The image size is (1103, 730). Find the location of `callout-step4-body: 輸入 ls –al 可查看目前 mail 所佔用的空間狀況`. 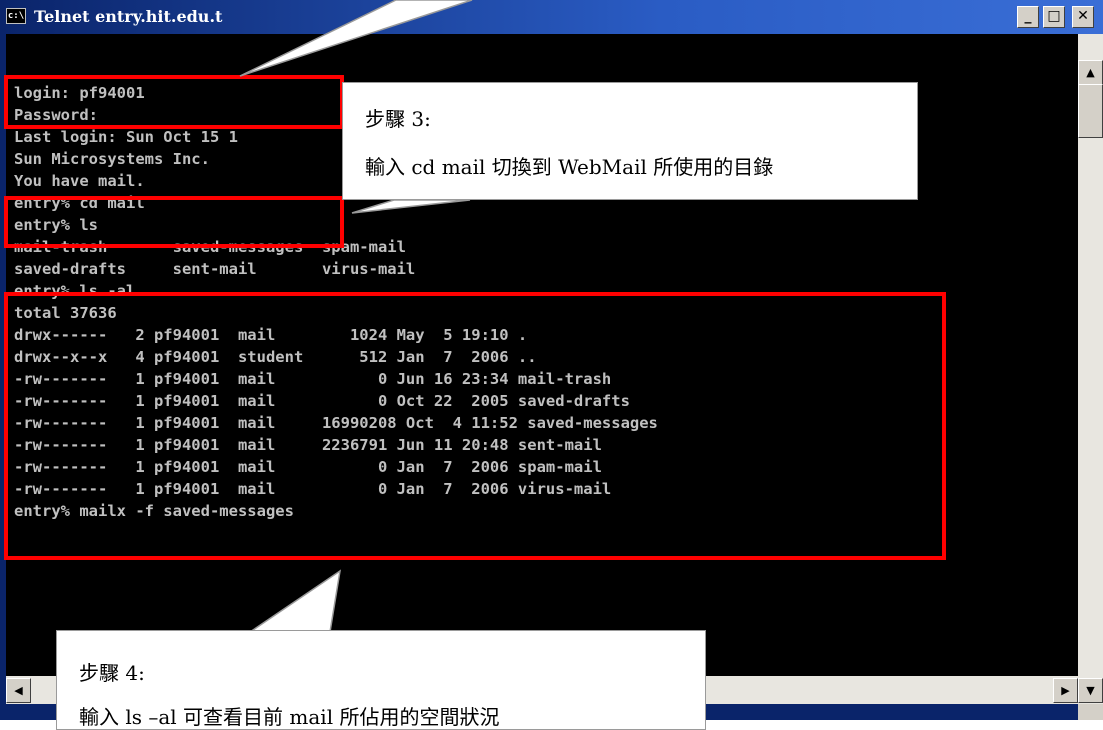

callout-step4-body: 輸入 ls –al 可查看目前 mail 所佔用的空間狀況 is located at coordinates (289, 717).